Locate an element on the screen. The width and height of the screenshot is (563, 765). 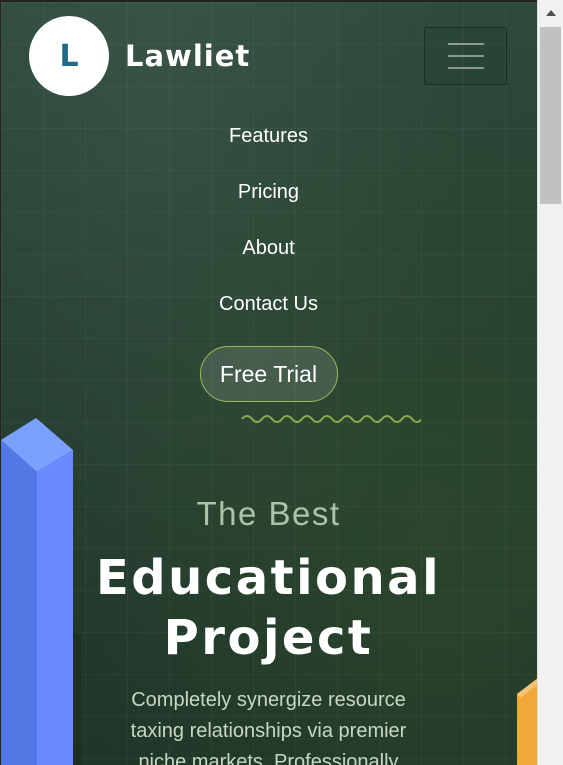
nav-item-pricing: Pricing is located at coordinates (268, 204).